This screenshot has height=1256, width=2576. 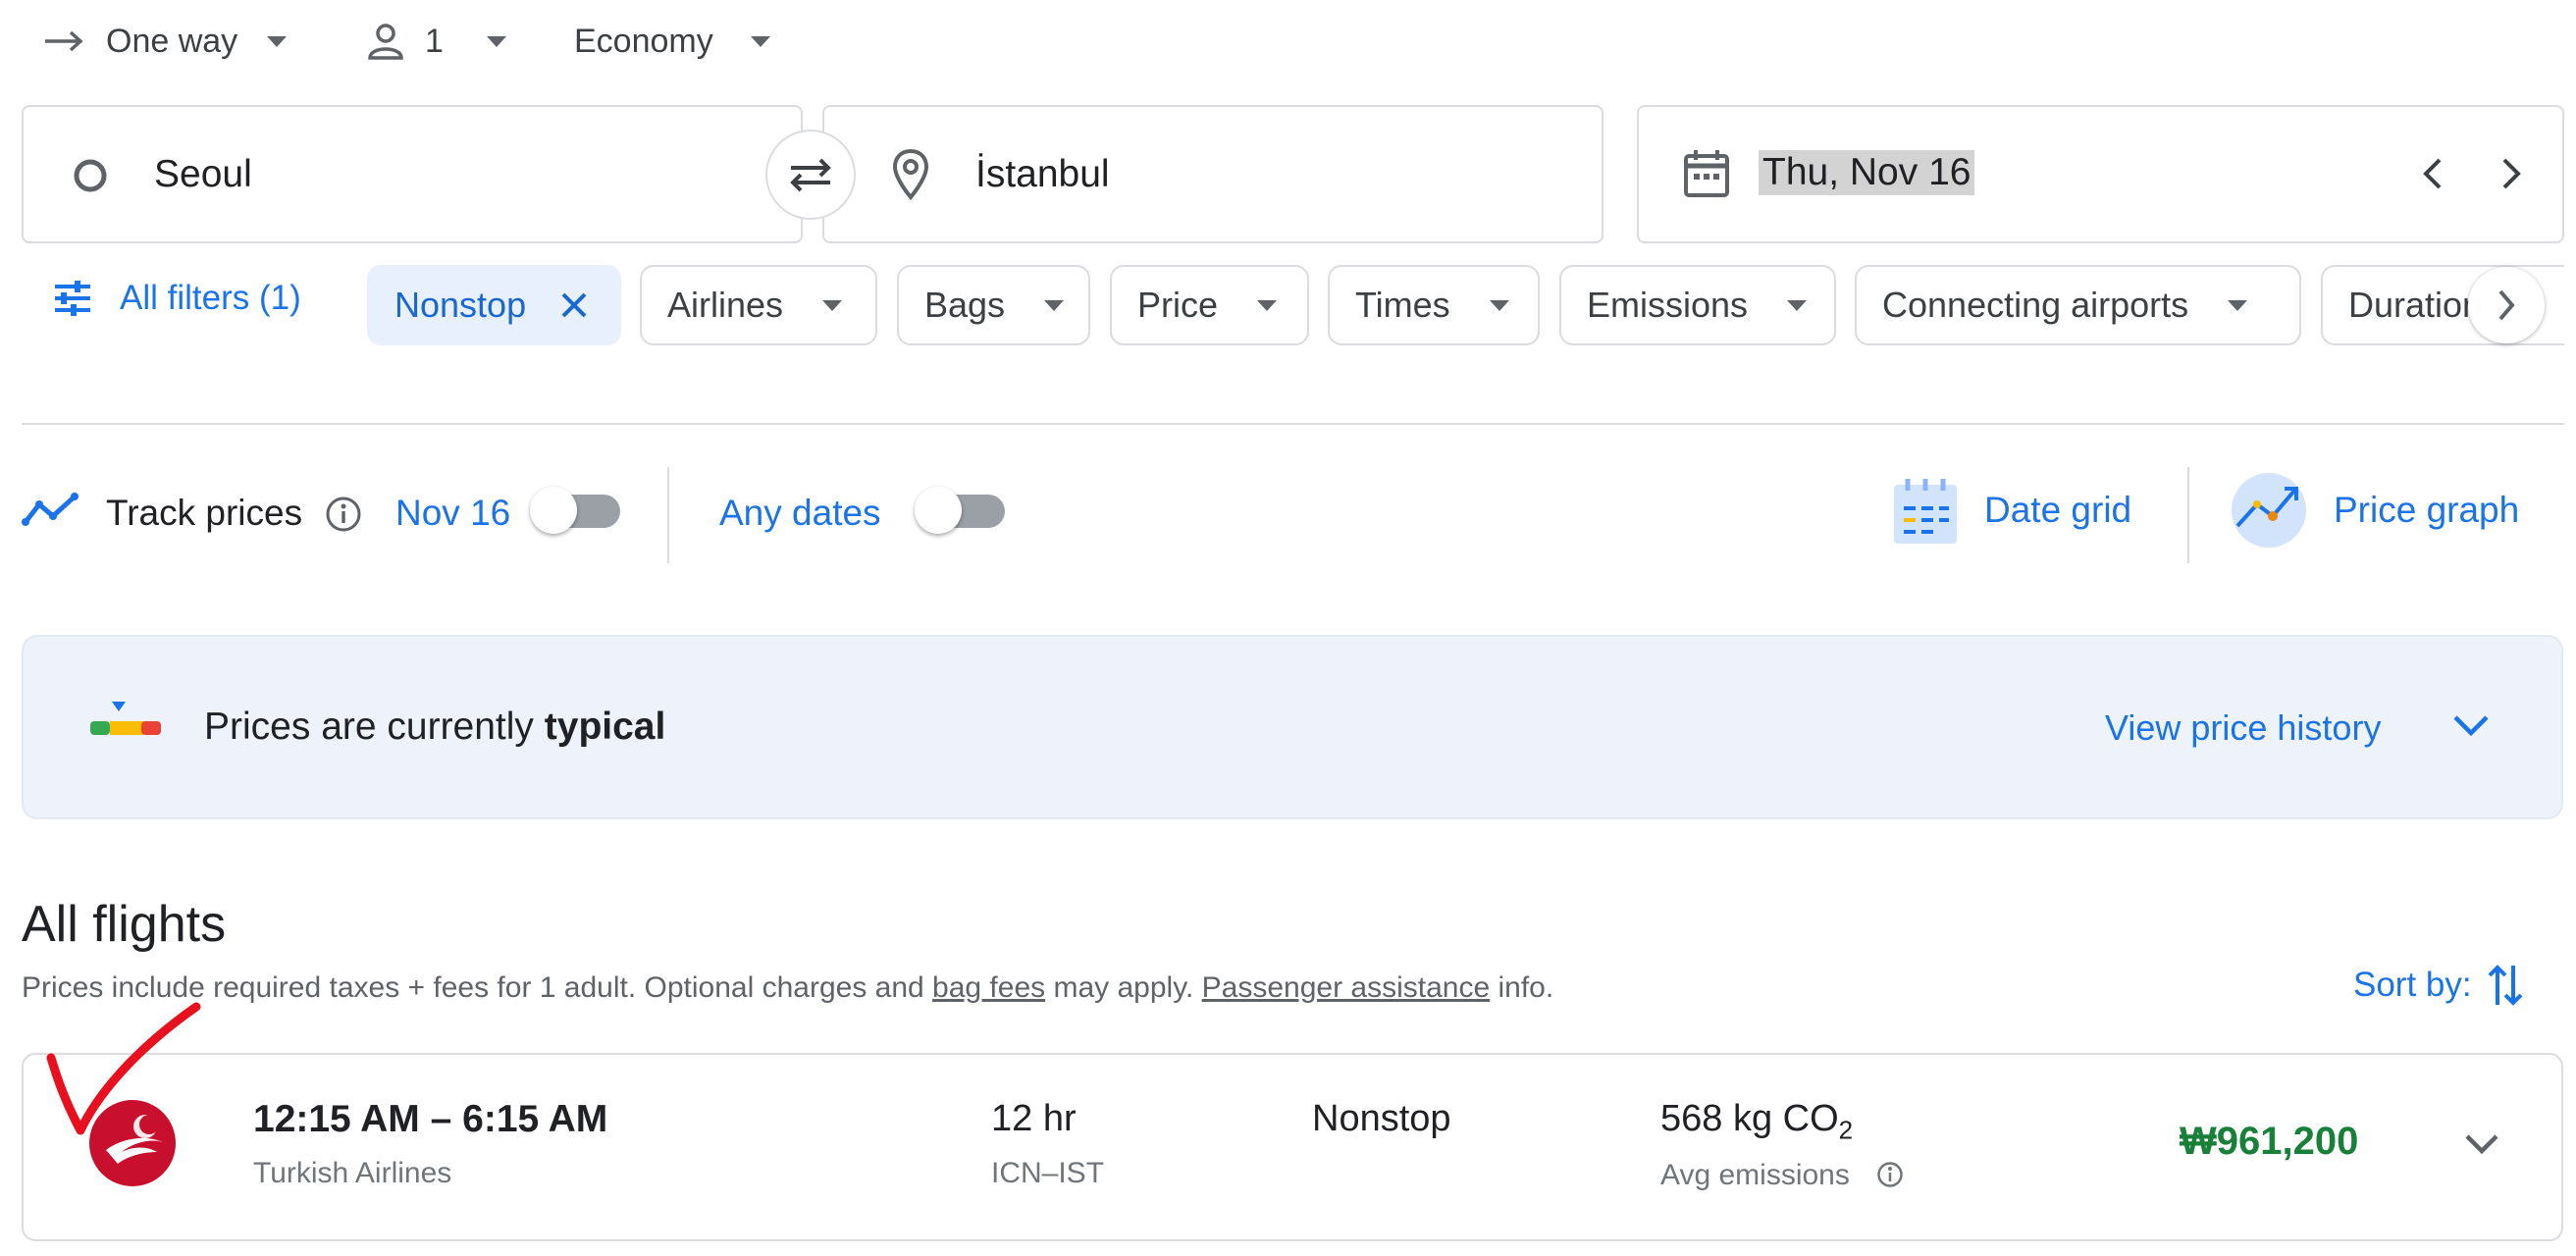 What do you see at coordinates (910, 174) in the screenshot?
I see `location-pin-icon` at bounding box center [910, 174].